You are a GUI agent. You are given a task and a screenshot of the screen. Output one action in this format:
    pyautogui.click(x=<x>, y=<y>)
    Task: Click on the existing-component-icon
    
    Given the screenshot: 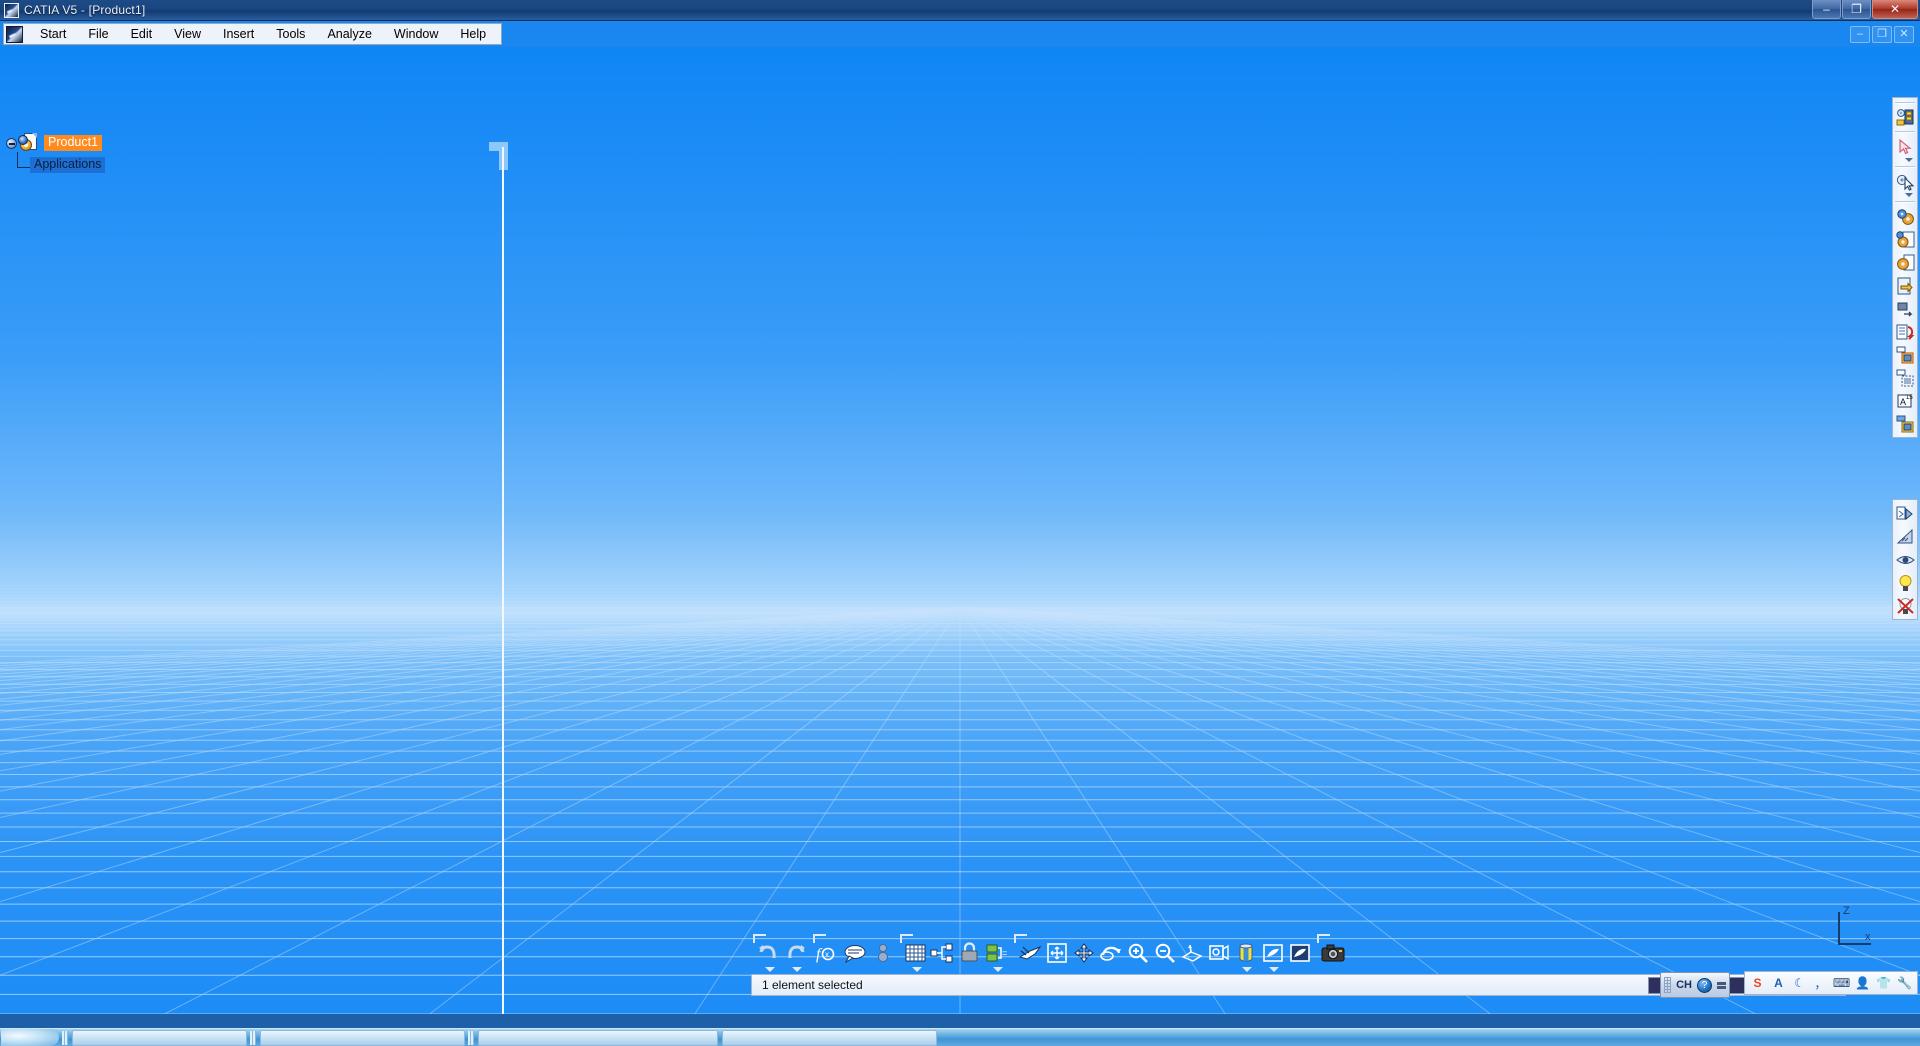 What is the action you would take?
    pyautogui.click(x=1905, y=285)
    